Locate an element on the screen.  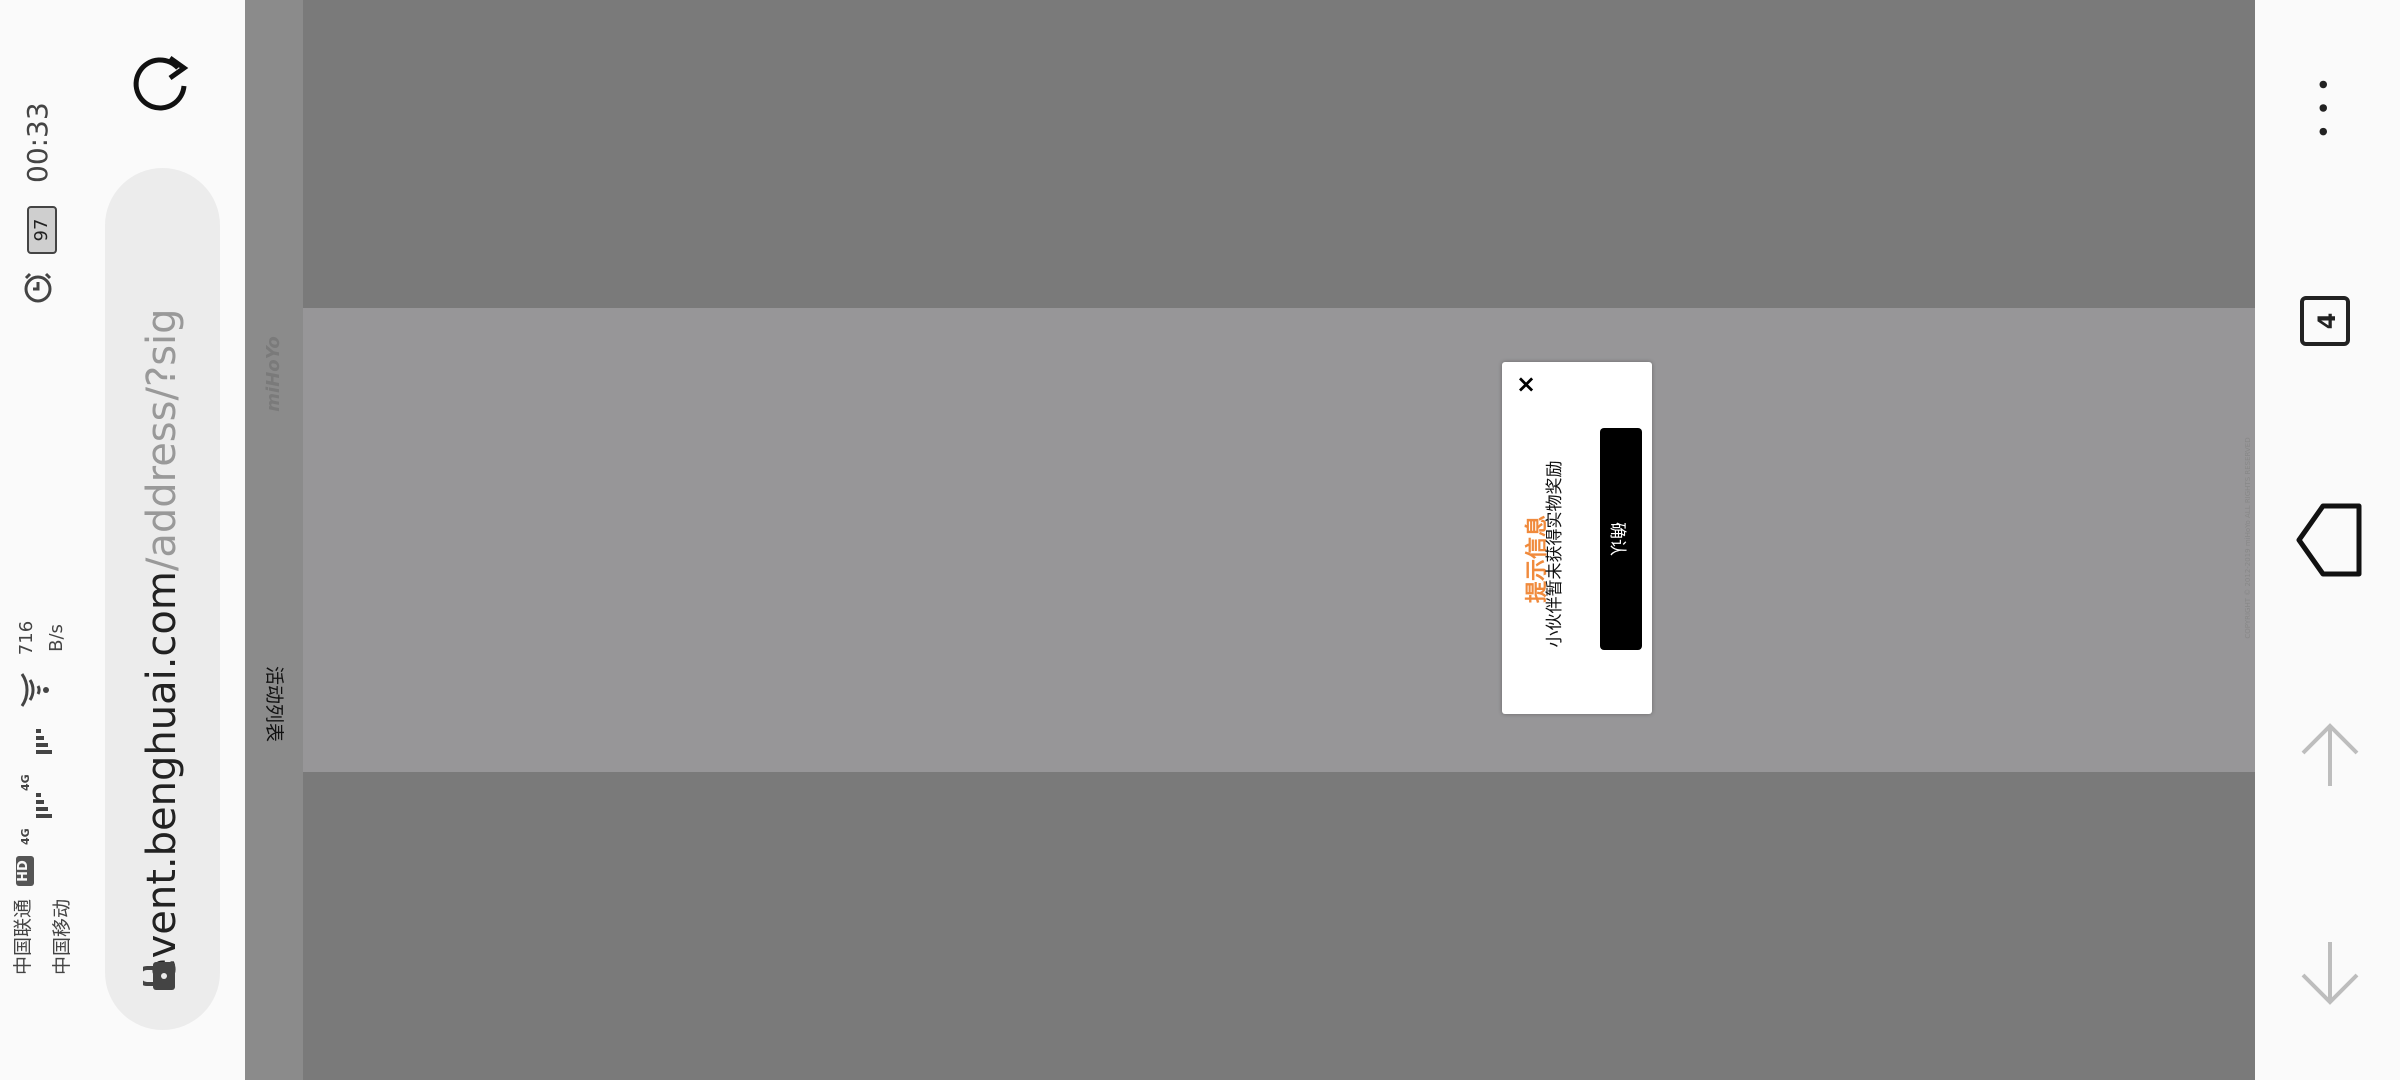
signal-1-icon is located at coordinates (44, 805).